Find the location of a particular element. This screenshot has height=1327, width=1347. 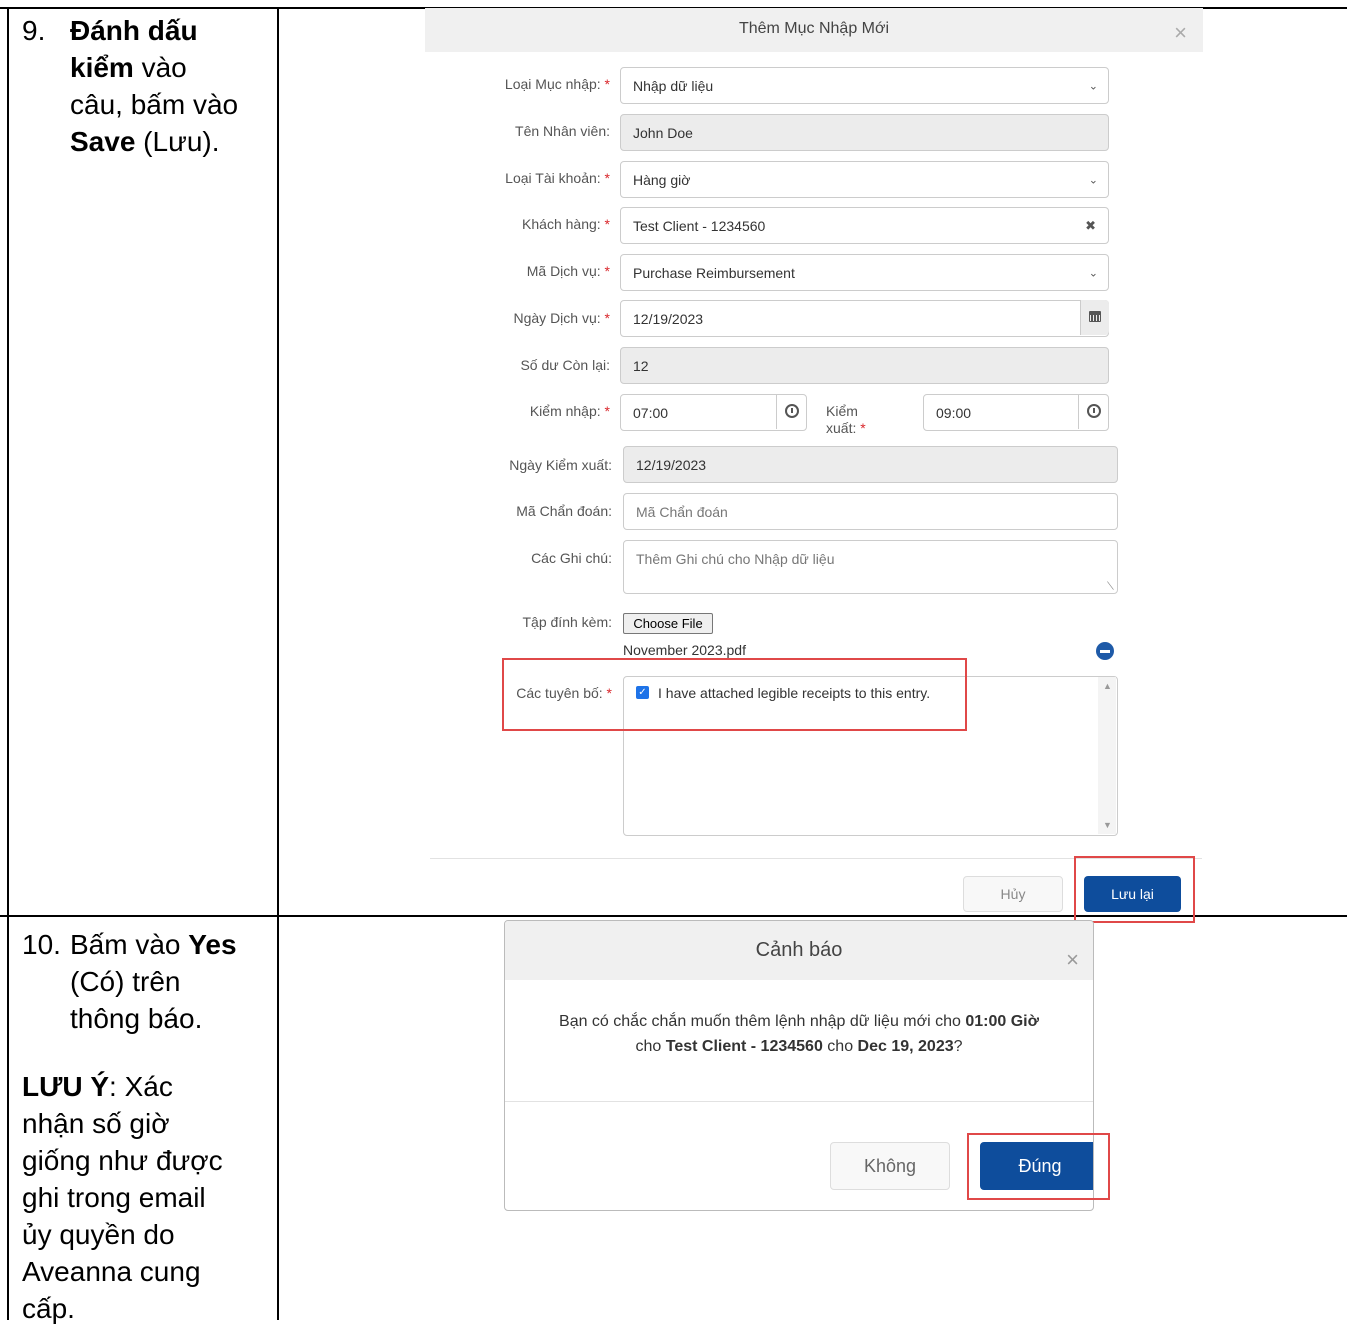

entry-modal-title: Thêm Mục Nhập Mới is located at coordinates (814, 28).